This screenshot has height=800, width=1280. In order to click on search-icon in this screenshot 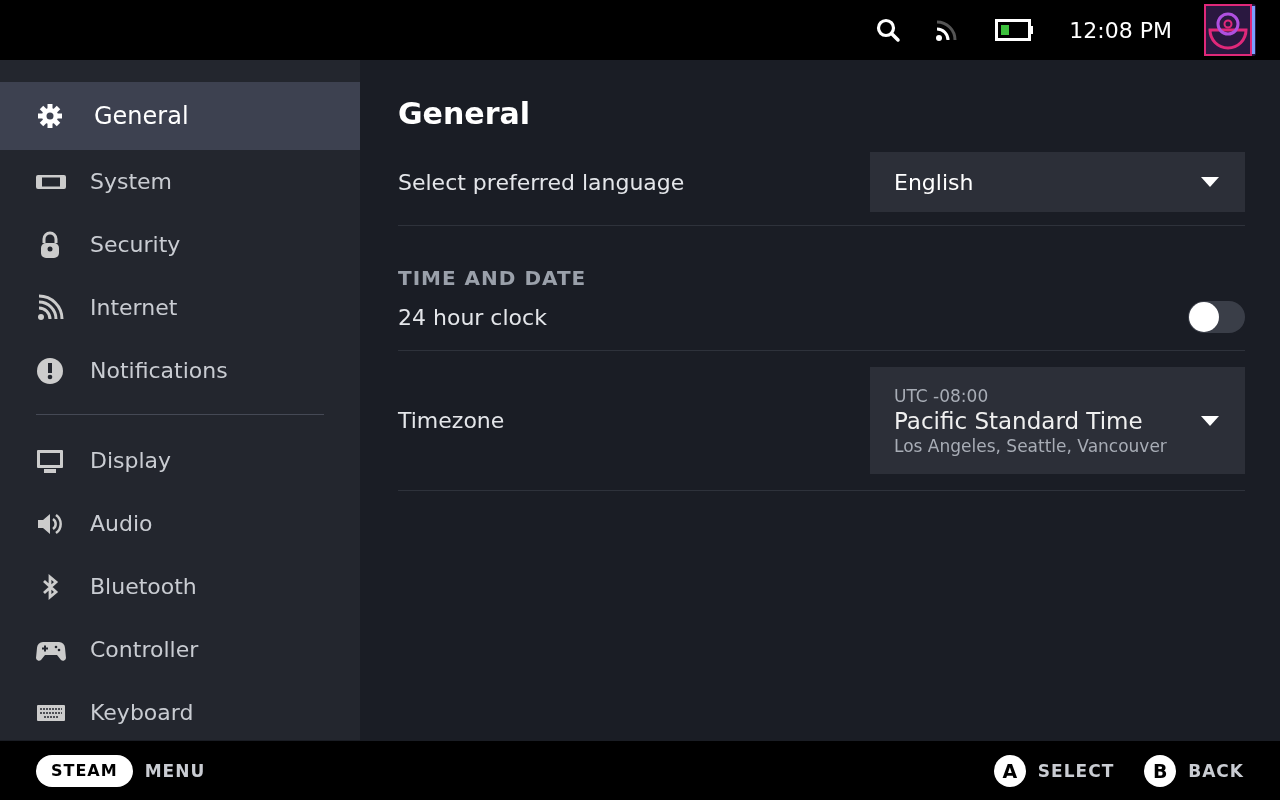, I will do `click(888, 30)`.